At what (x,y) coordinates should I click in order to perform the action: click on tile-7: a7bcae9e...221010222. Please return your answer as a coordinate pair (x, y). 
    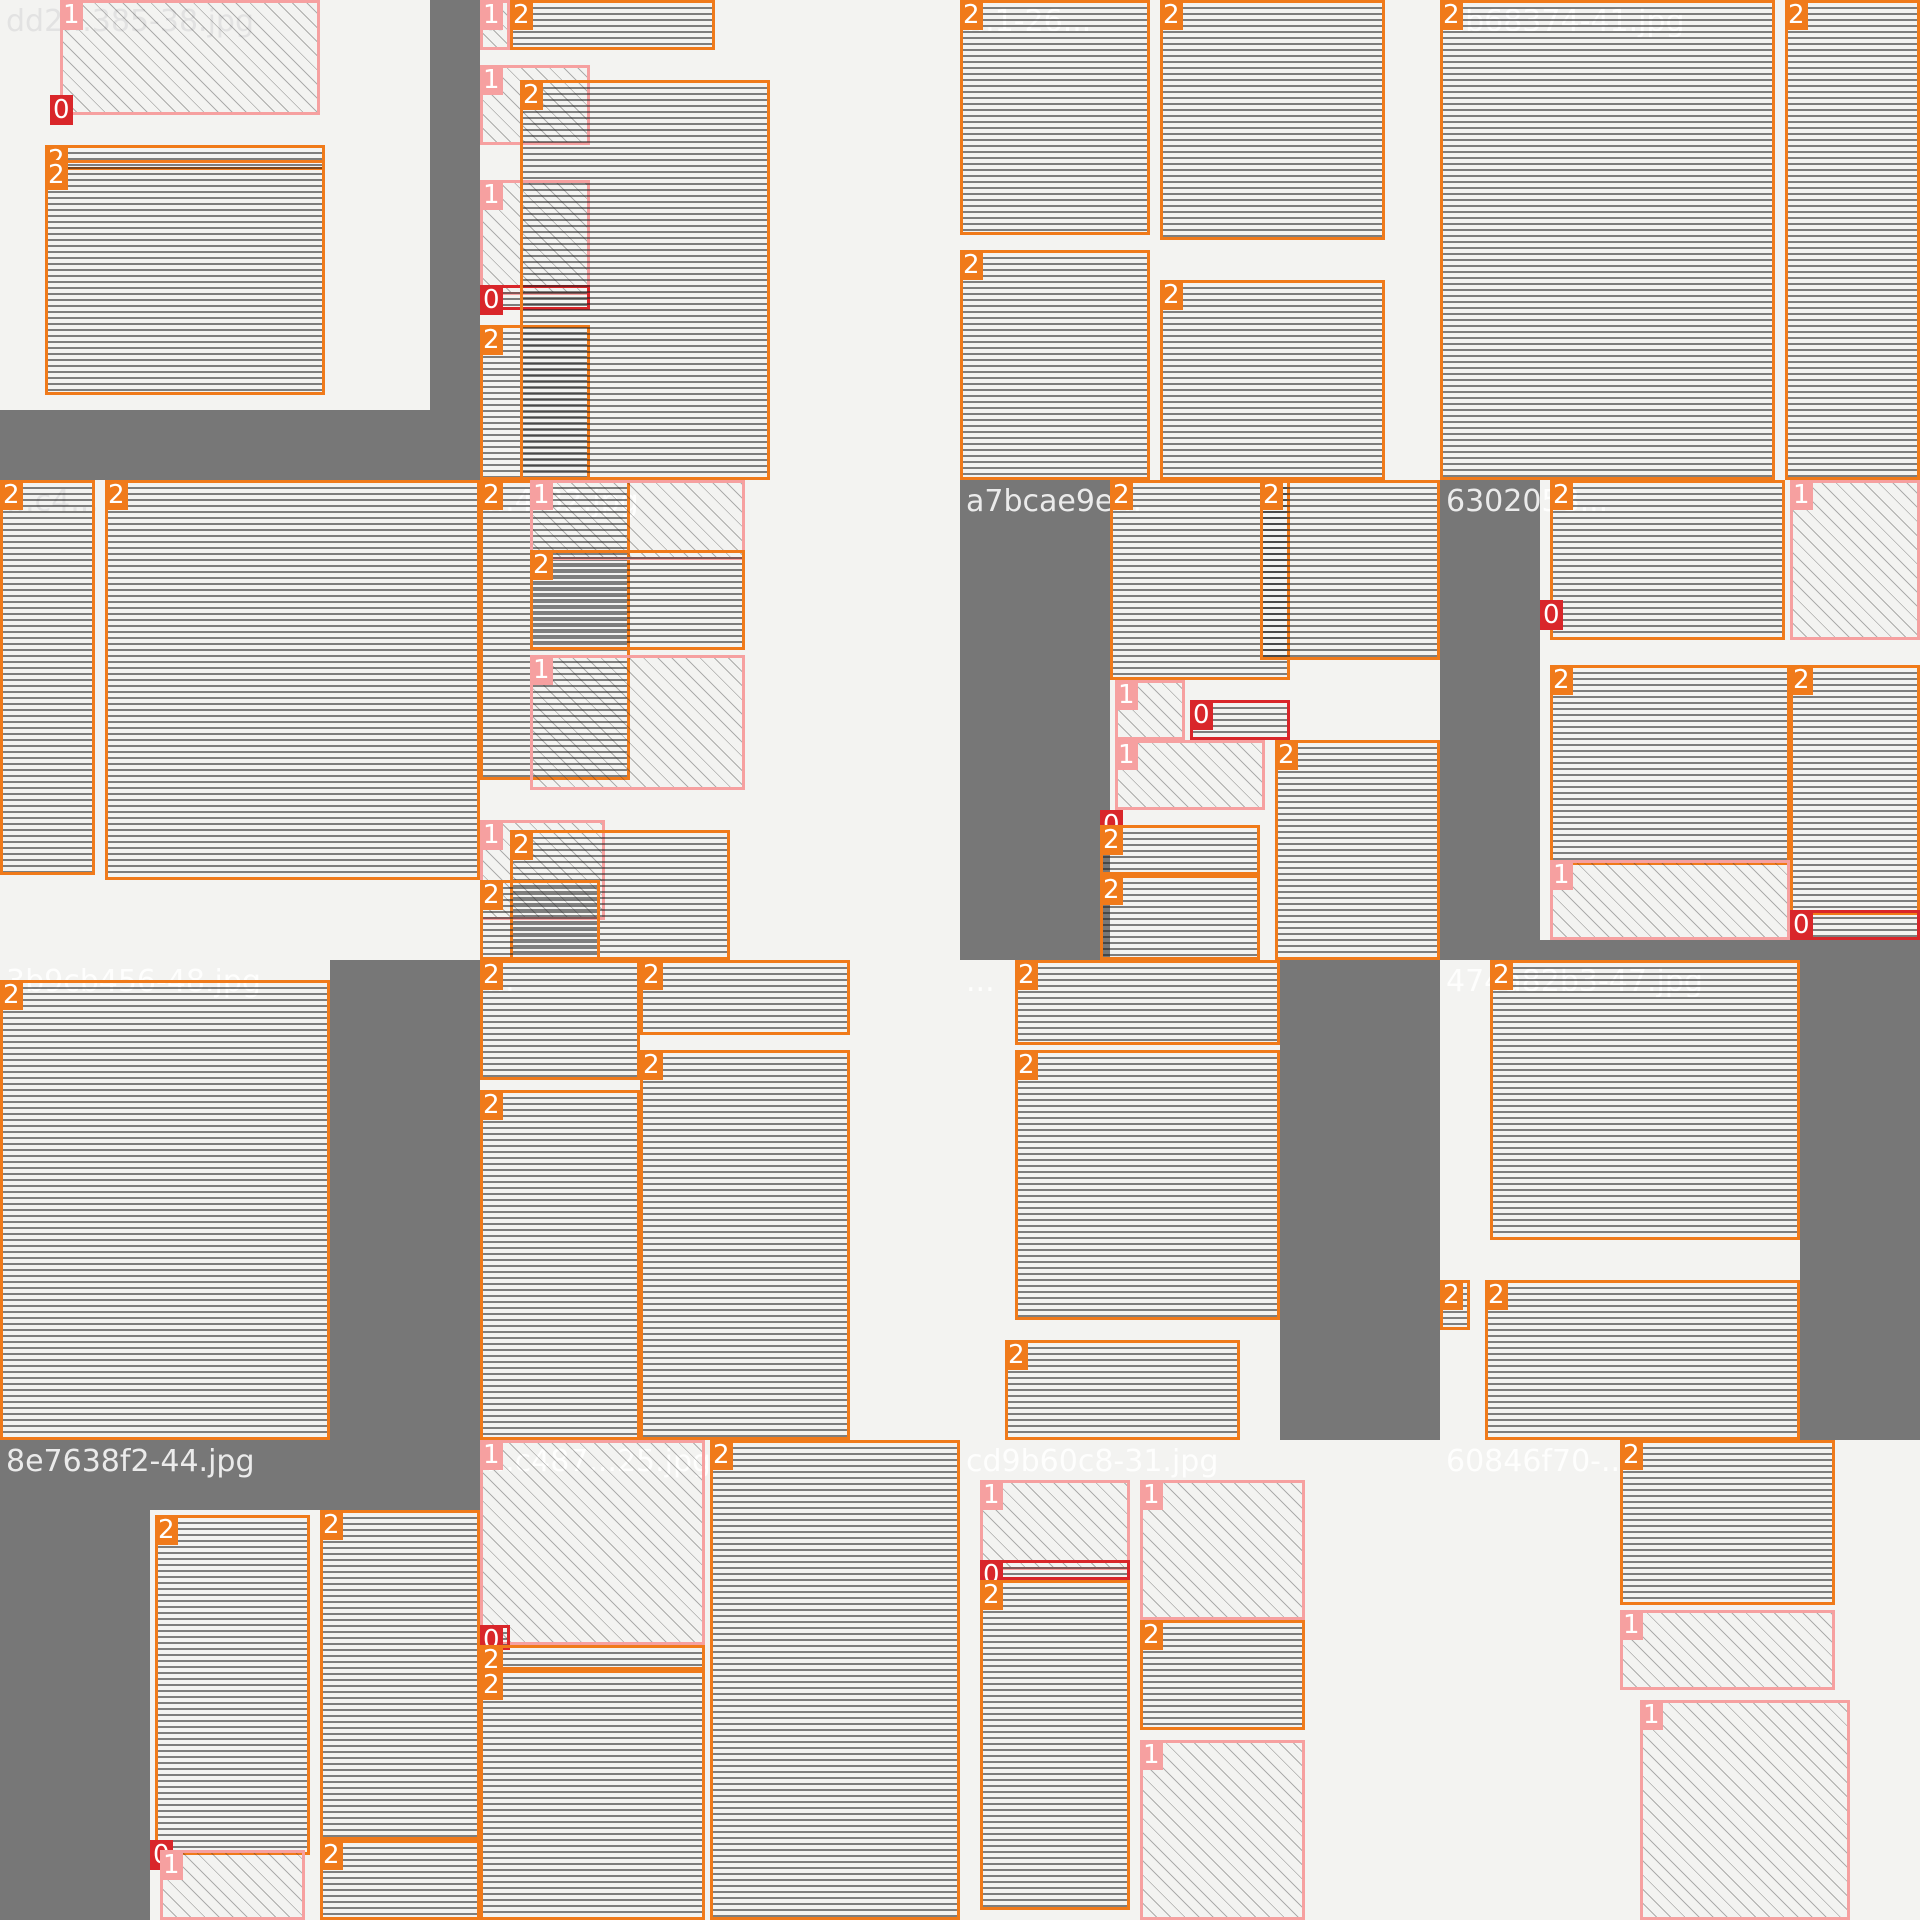
    Looking at the image, I should click on (1200, 720).